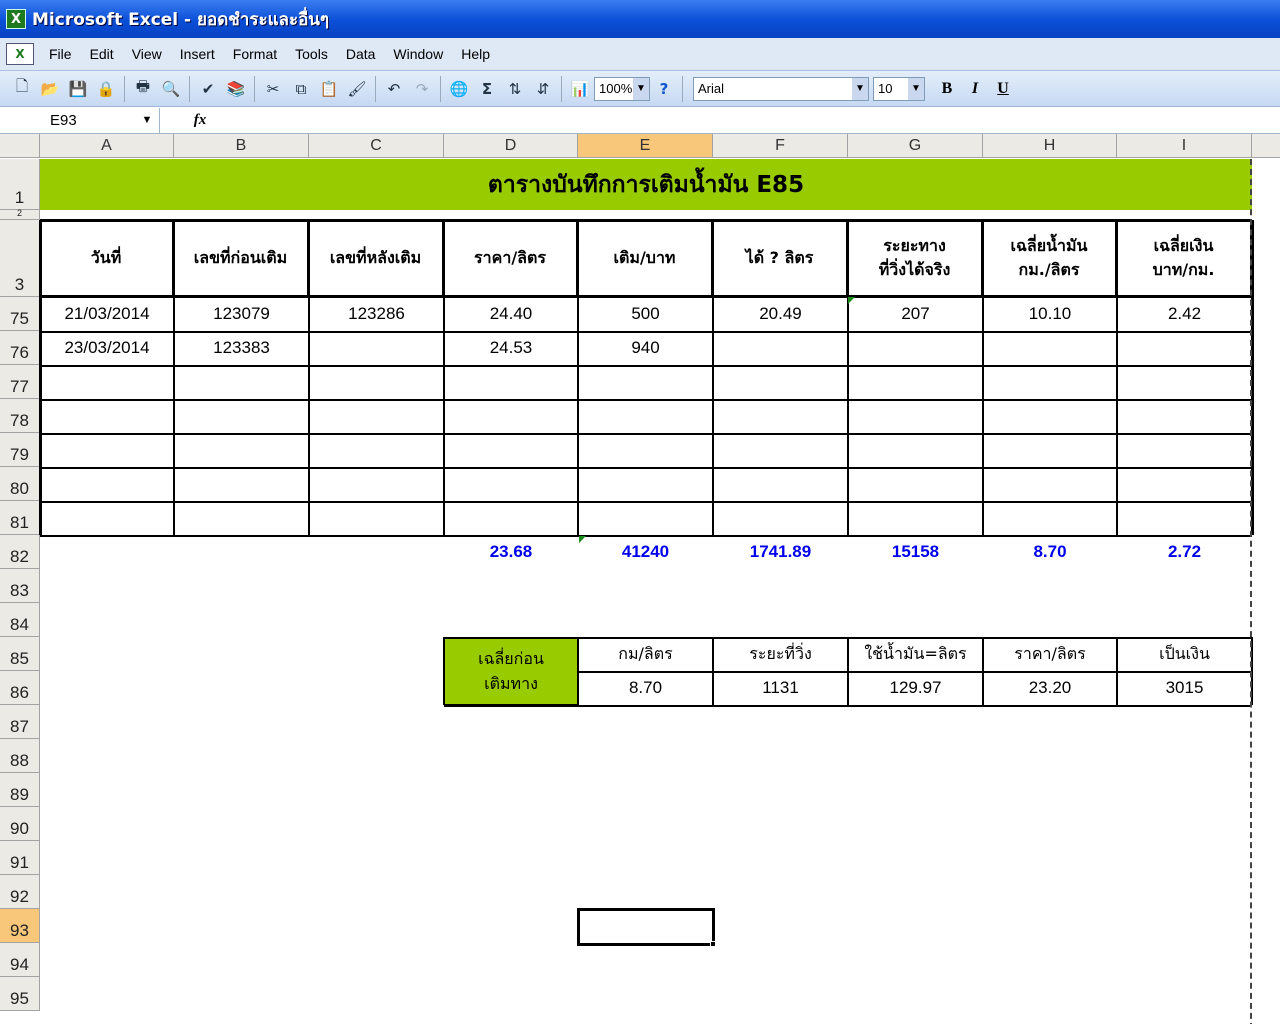 This screenshot has width=1280, height=1024. I want to click on chart-wizard-icon: 📊, so click(580, 89).